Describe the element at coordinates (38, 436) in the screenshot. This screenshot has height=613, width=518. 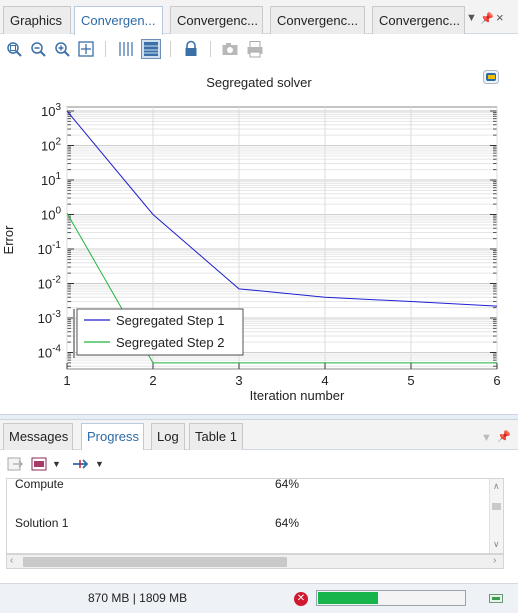
I see `tab-messages: Messages` at that location.